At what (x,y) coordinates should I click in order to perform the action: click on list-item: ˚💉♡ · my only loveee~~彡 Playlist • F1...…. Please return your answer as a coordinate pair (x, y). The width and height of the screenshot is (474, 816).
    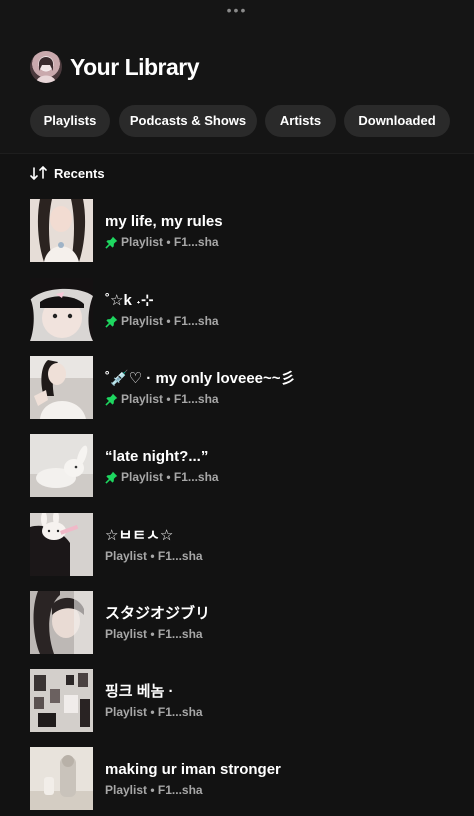
    Looking at the image, I should click on (252, 388).